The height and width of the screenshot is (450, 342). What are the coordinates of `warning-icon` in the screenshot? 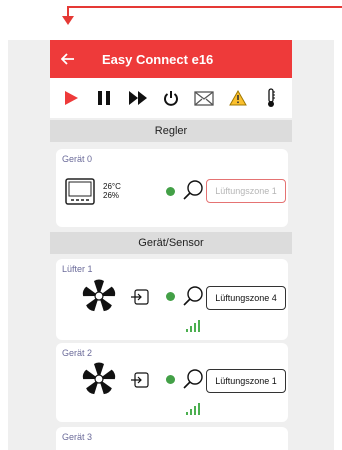 It's located at (237, 98).